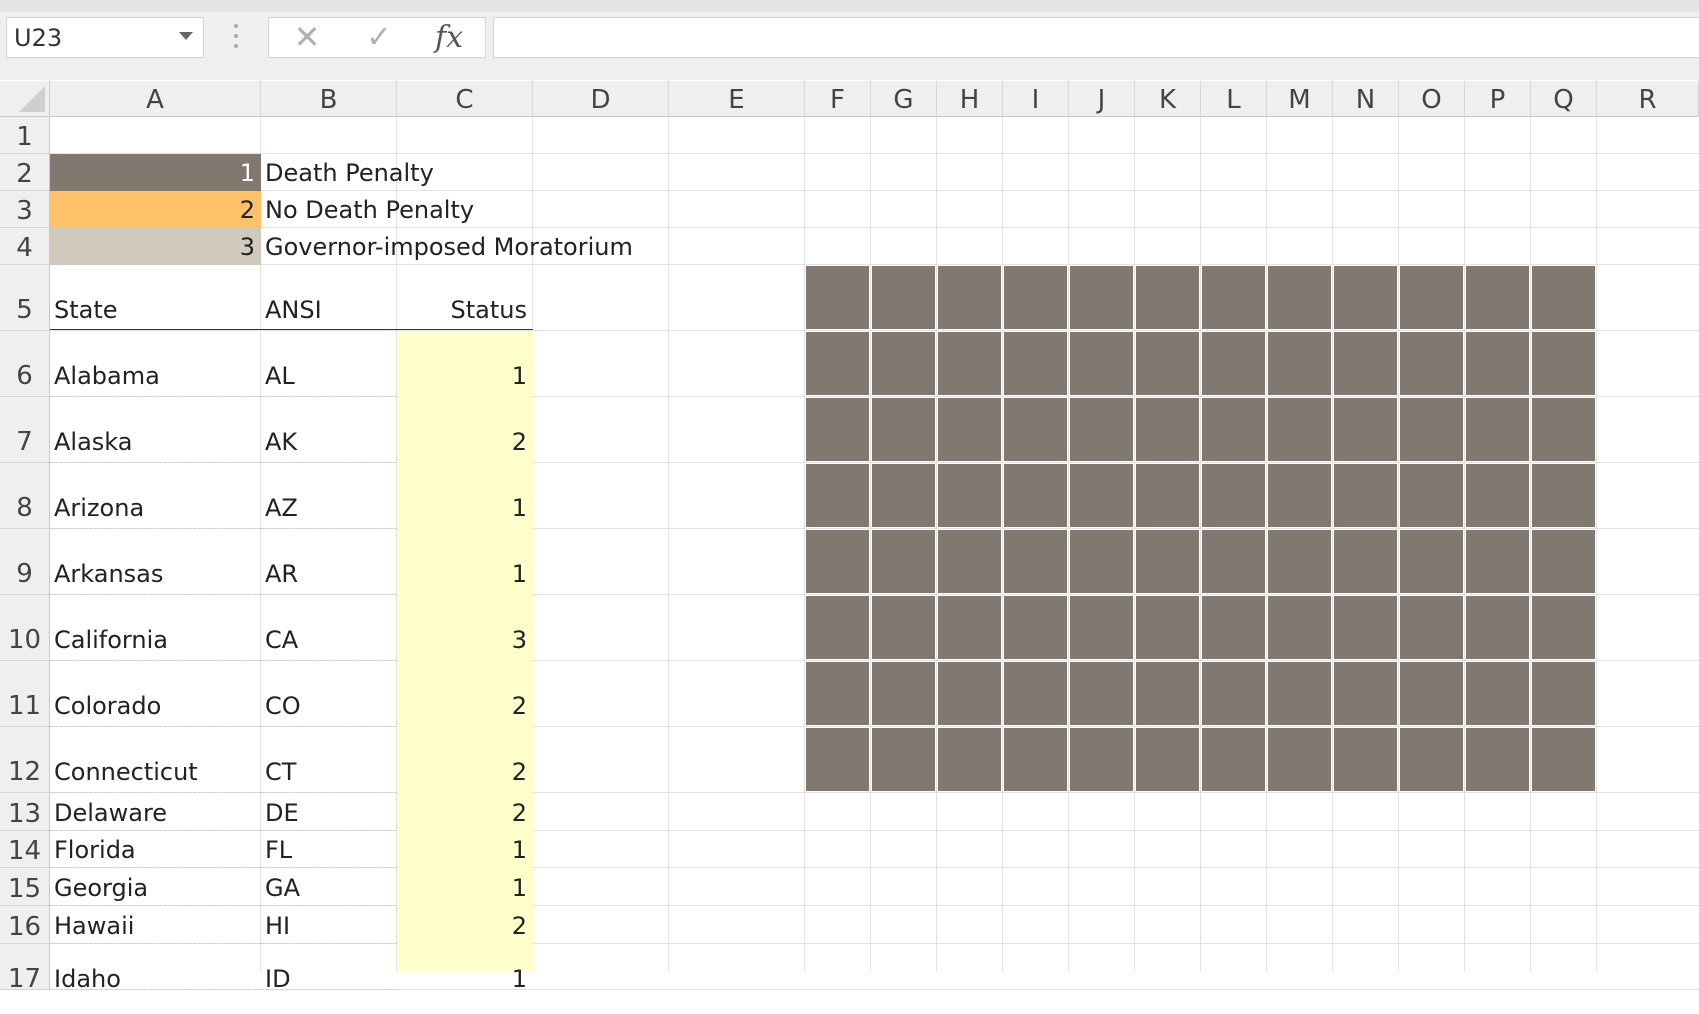 The width and height of the screenshot is (1699, 1014). I want to click on ansi-cell: ID, so click(329, 968).